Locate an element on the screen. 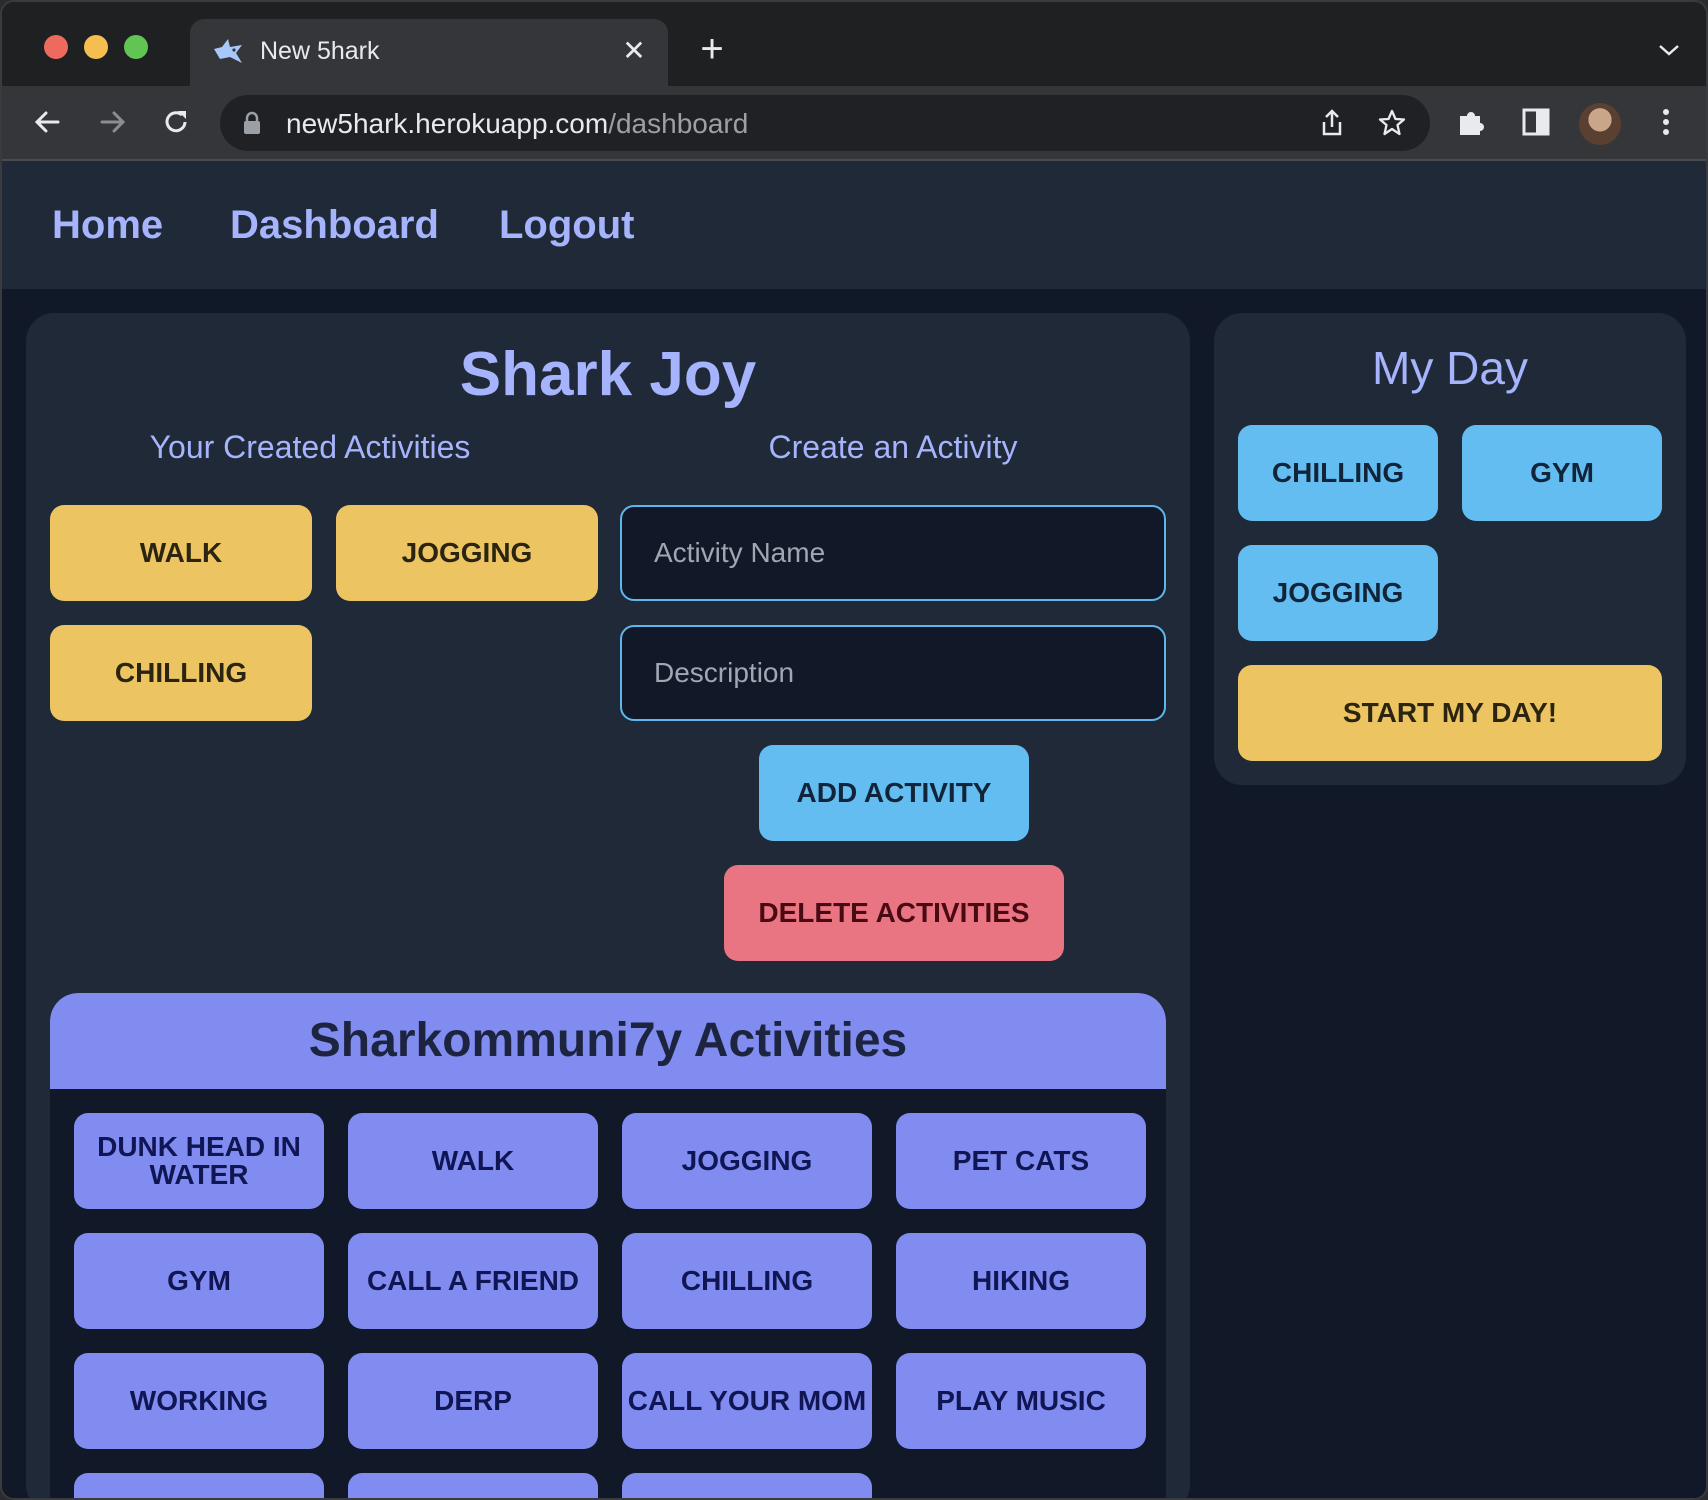  community-header: Sharkommuni7y Activities is located at coordinates (608, 1041).